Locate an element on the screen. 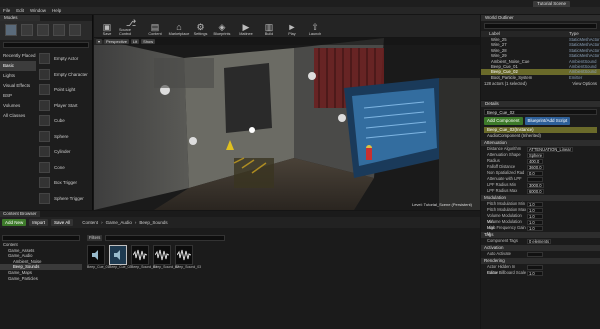 This screenshot has height=329, width=600. property-value-field: 3600.0 is located at coordinates (535, 167).